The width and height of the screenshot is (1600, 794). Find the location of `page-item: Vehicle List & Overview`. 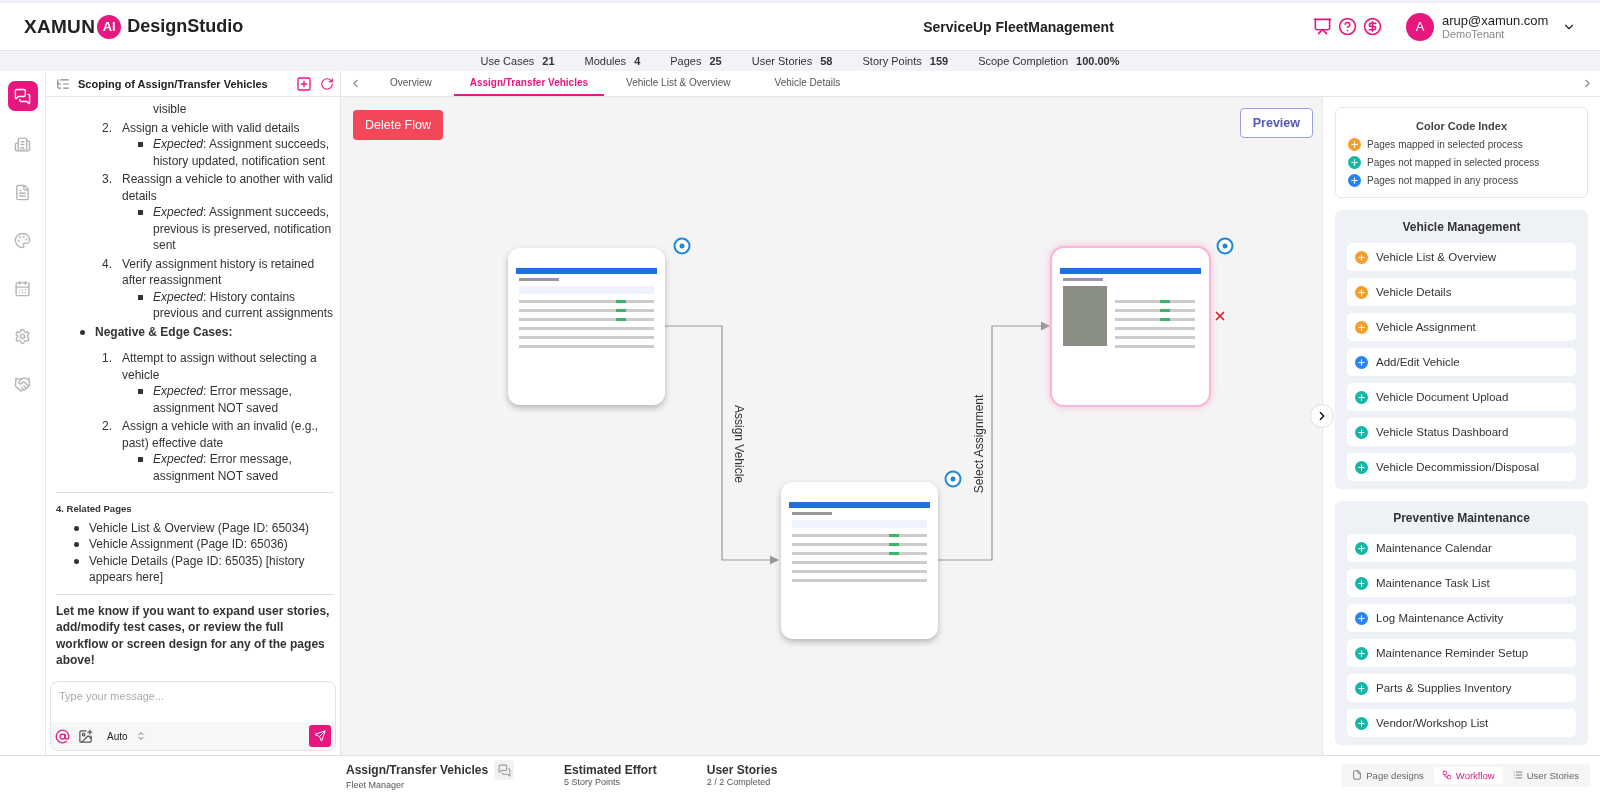

page-item: Vehicle List & Overview is located at coordinates (1461, 257).